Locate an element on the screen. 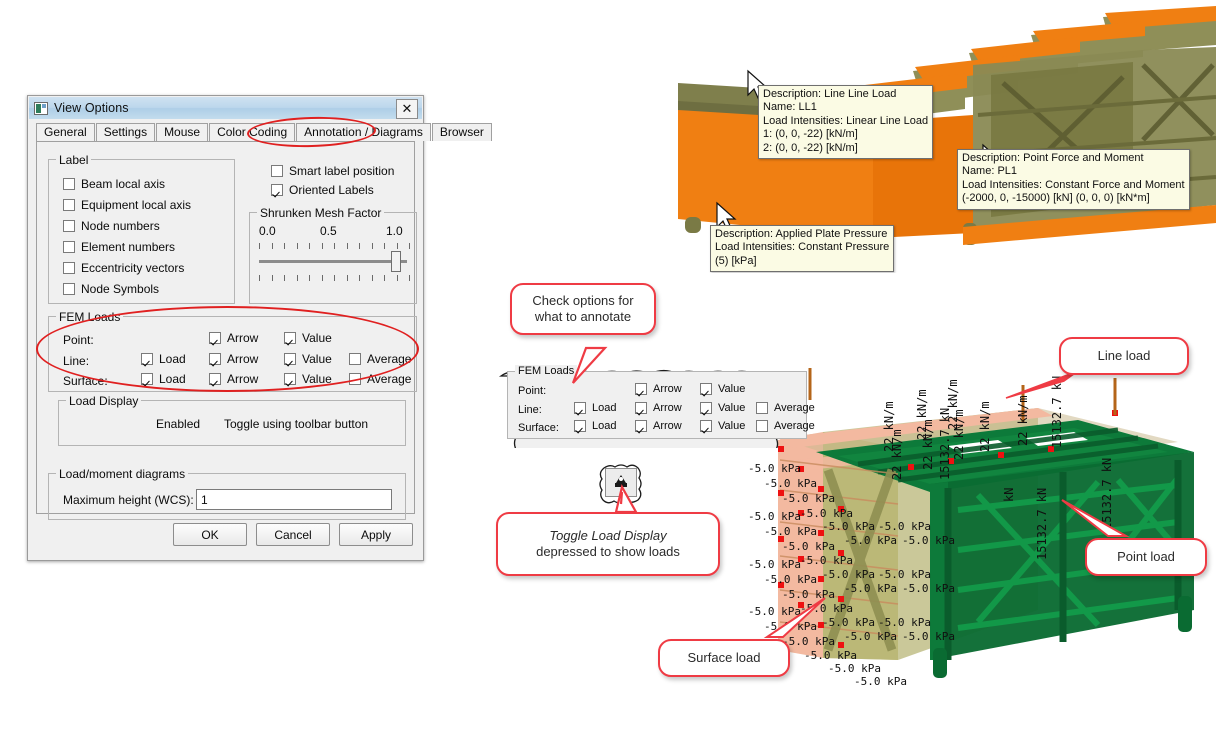 The width and height of the screenshot is (1224, 731). checkbox-surface-load: Load is located at coordinates (163, 379).